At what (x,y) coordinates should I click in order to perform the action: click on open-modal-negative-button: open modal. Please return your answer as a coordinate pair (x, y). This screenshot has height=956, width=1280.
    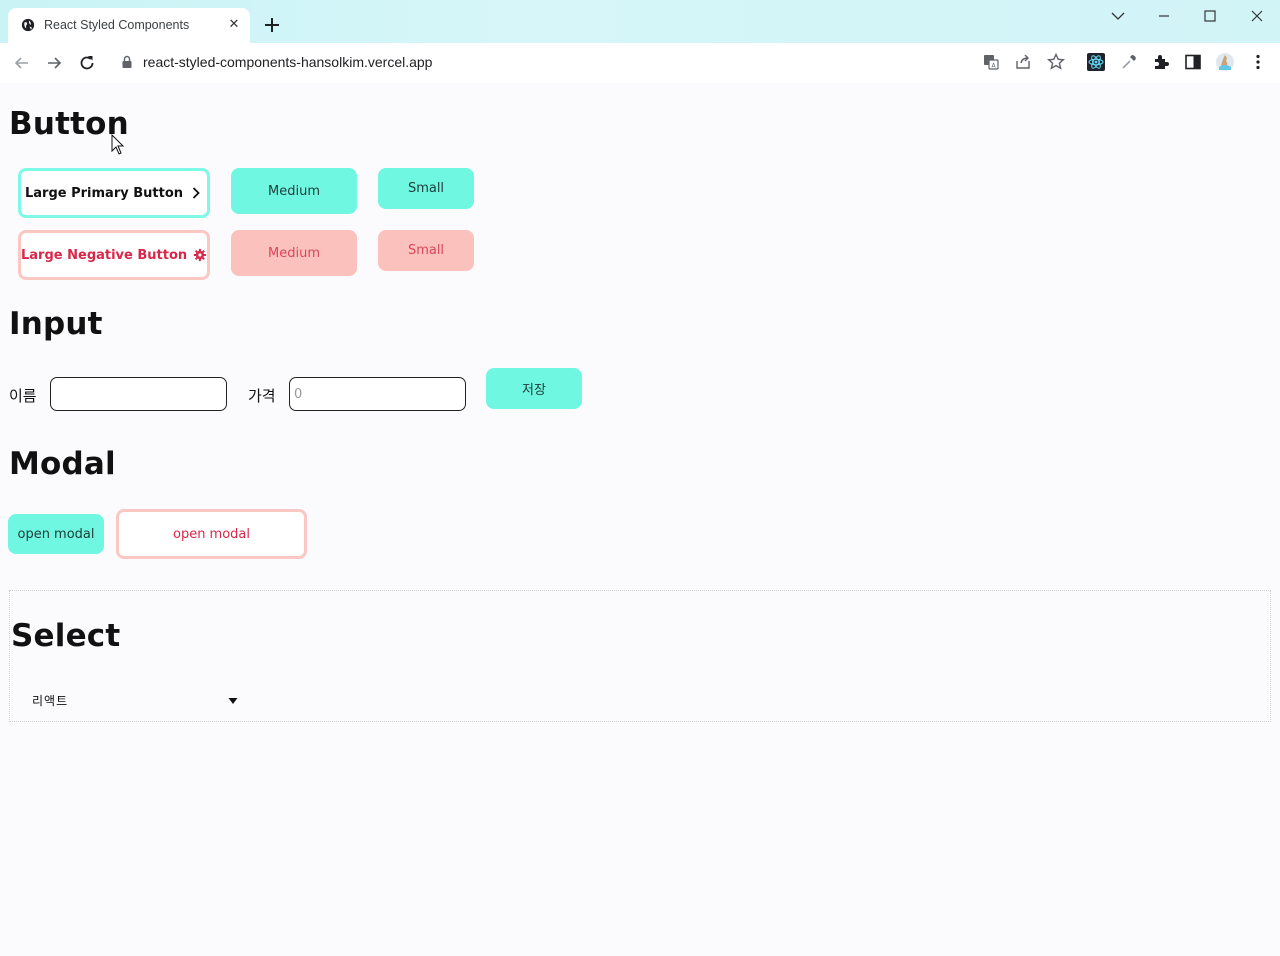
    Looking at the image, I should click on (211, 534).